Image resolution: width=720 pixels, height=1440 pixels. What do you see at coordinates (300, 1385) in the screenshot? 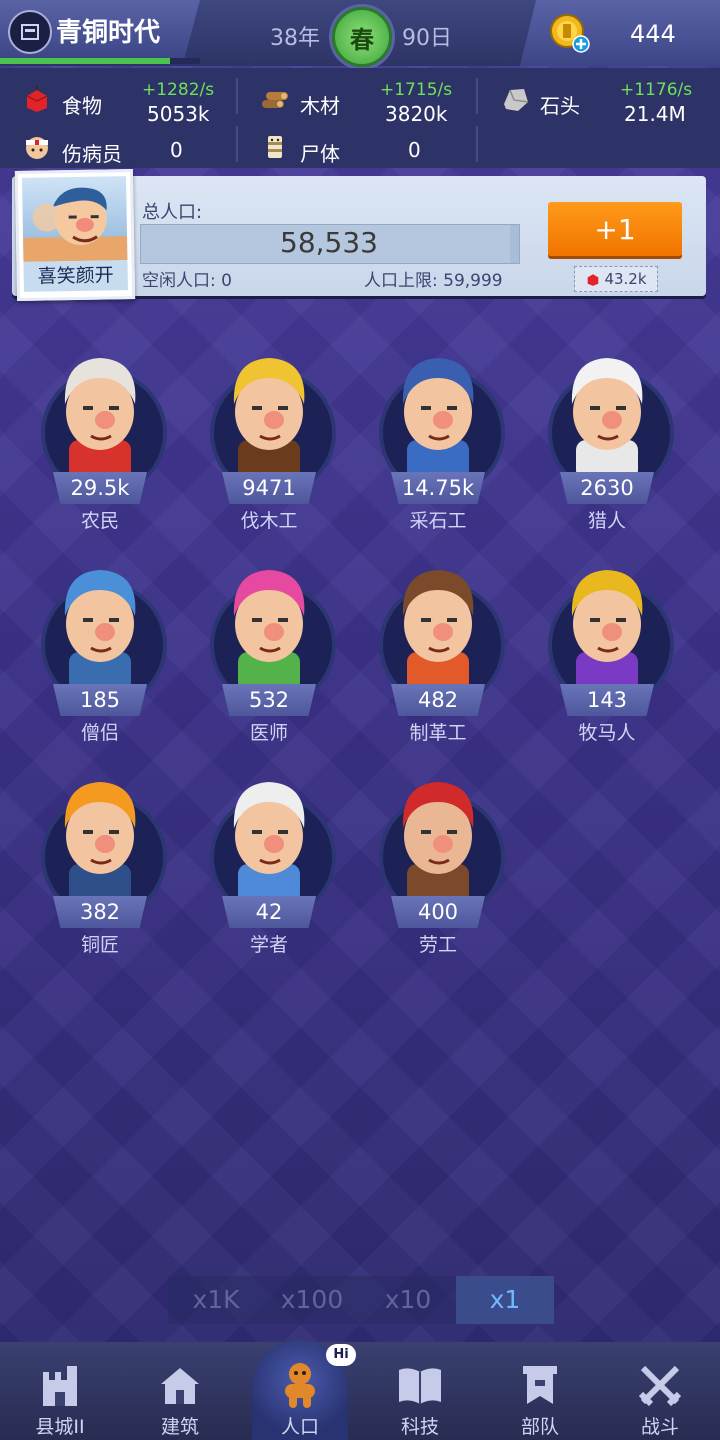
I see `gingerbread-person-icon` at bounding box center [300, 1385].